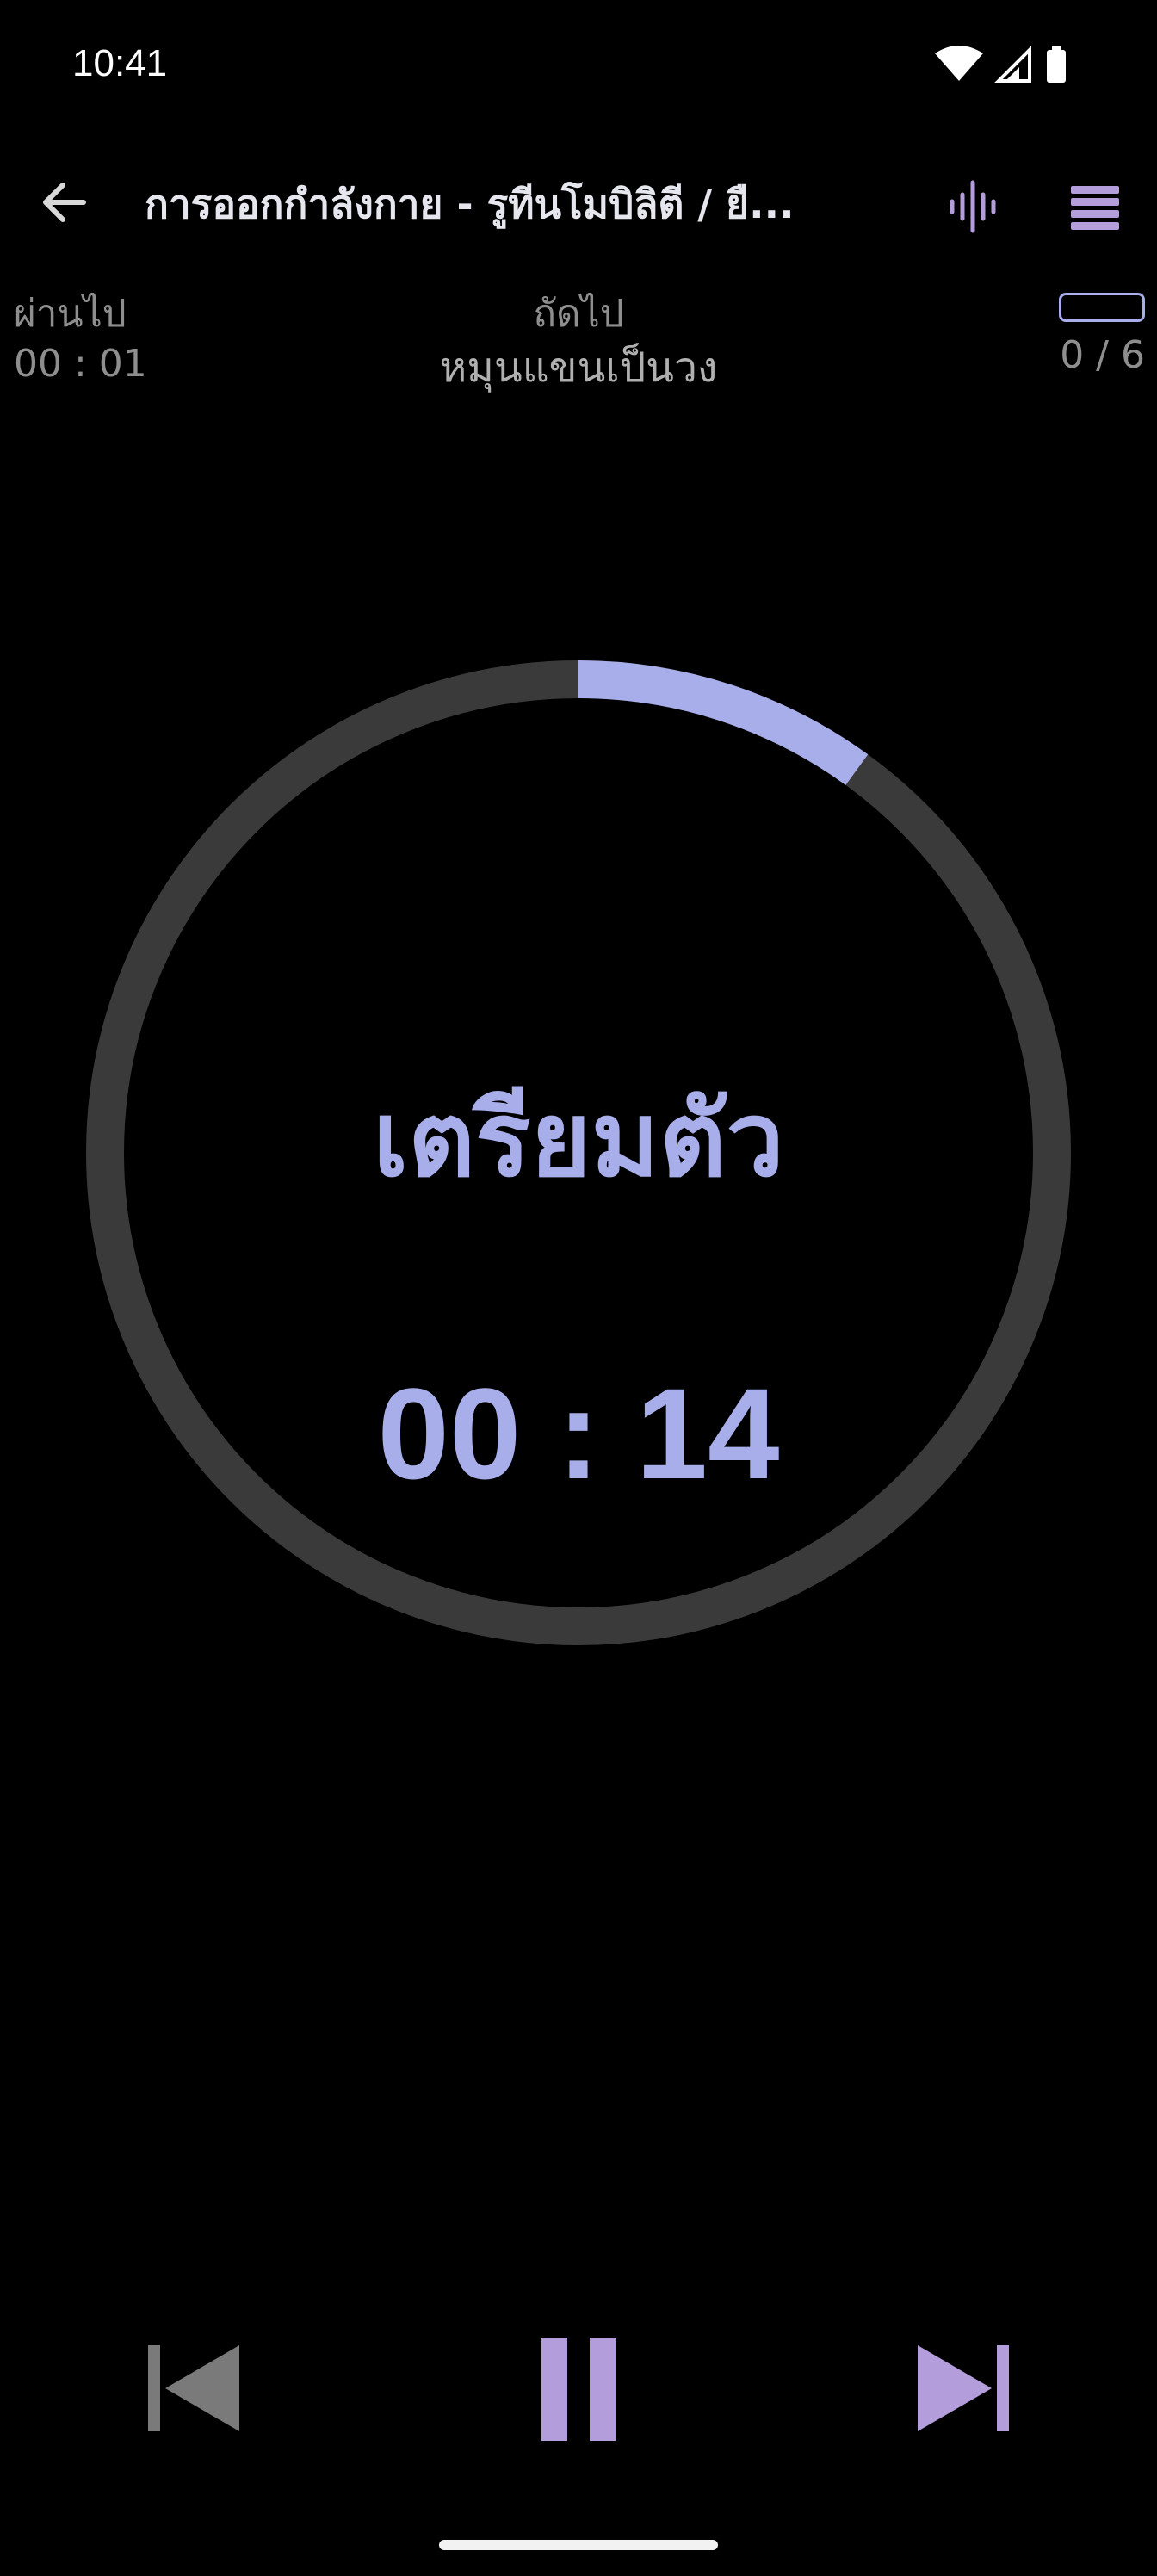 The height and width of the screenshot is (2576, 1157). I want to click on time-remaining: 00 : 14, so click(579, 1434).